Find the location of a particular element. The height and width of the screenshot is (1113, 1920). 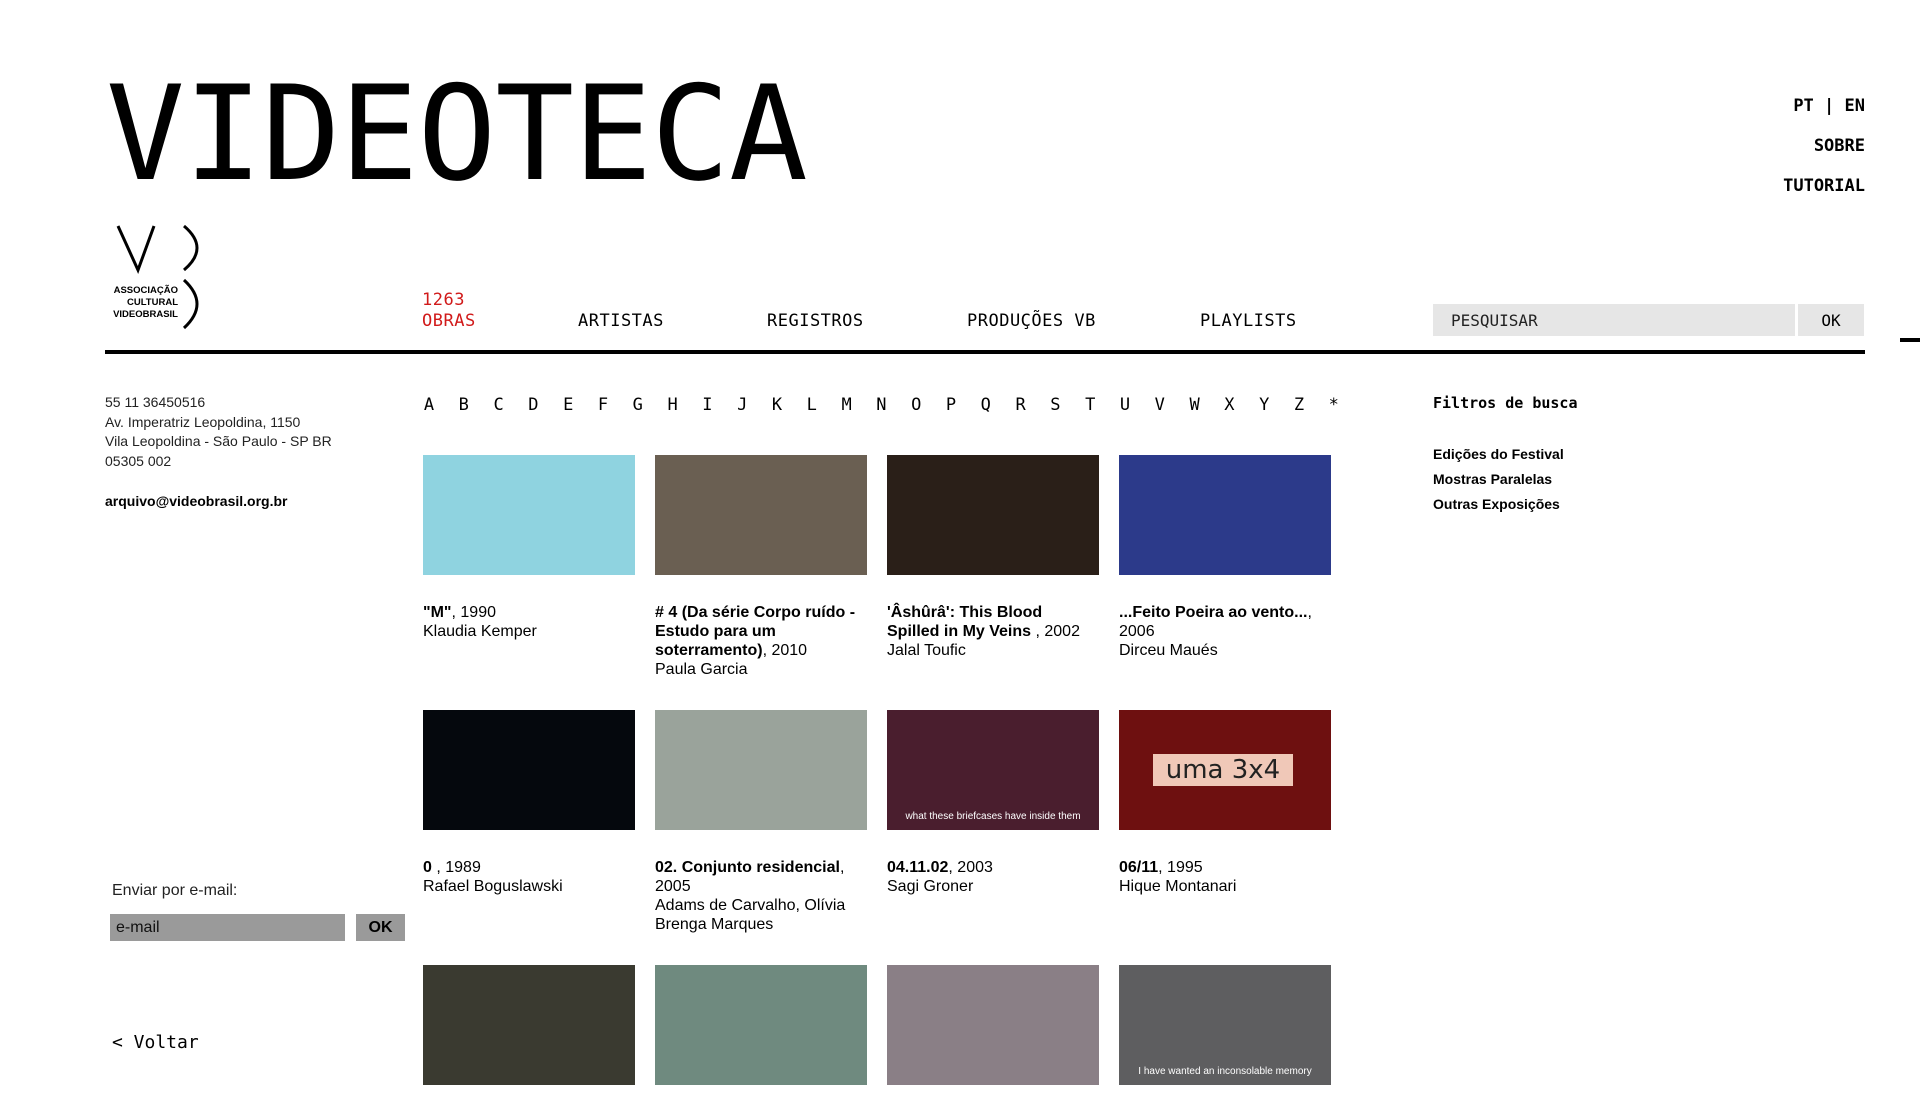

logo-line: VIDEOBRASIL is located at coordinates (145, 314).